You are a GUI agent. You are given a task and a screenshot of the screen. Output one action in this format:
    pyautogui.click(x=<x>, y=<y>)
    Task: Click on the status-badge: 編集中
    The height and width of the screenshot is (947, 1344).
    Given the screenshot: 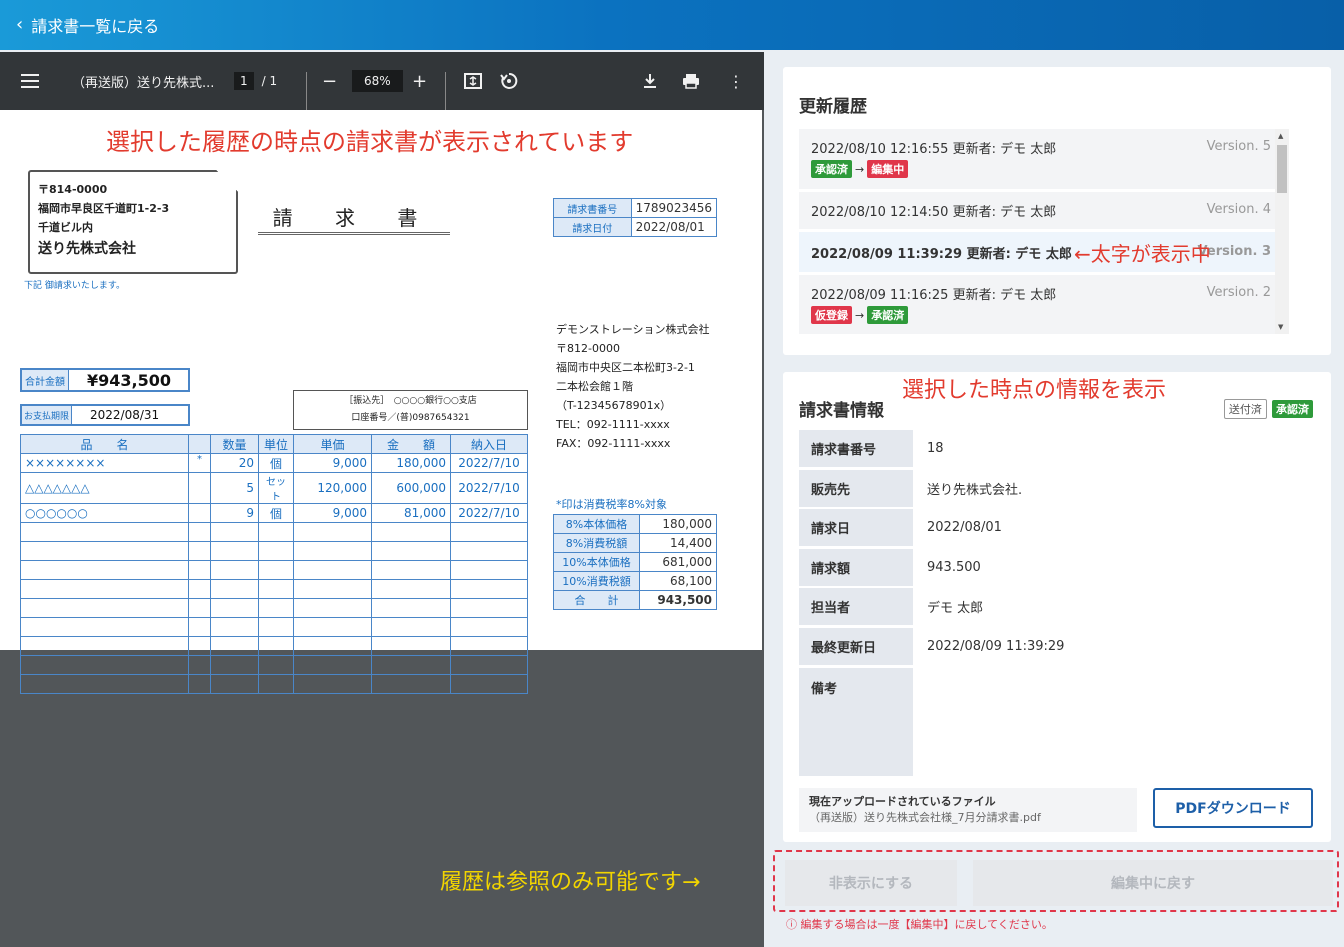 What is the action you would take?
    pyautogui.click(x=888, y=169)
    